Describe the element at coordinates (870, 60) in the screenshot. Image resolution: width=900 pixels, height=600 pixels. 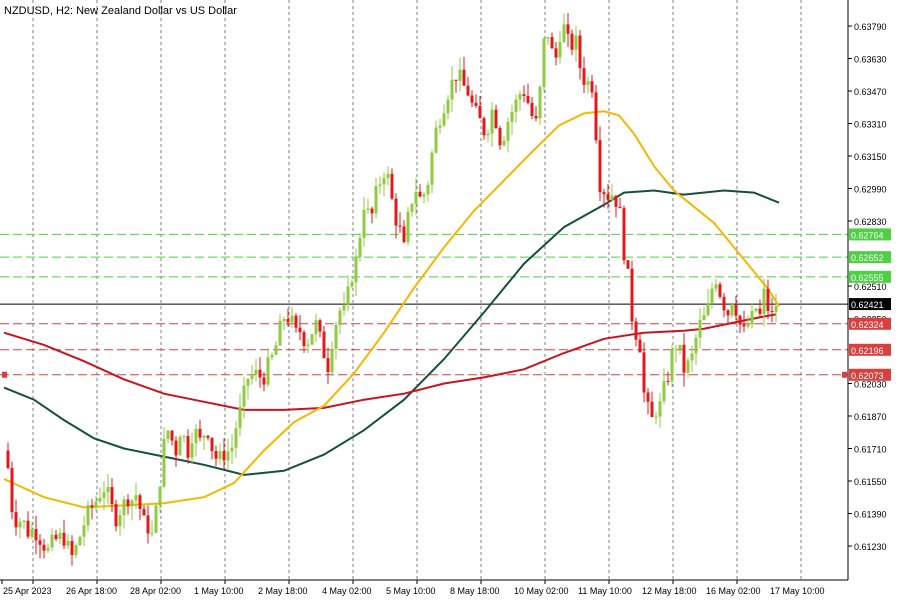
I see `price-tick-label: 0.63630` at that location.